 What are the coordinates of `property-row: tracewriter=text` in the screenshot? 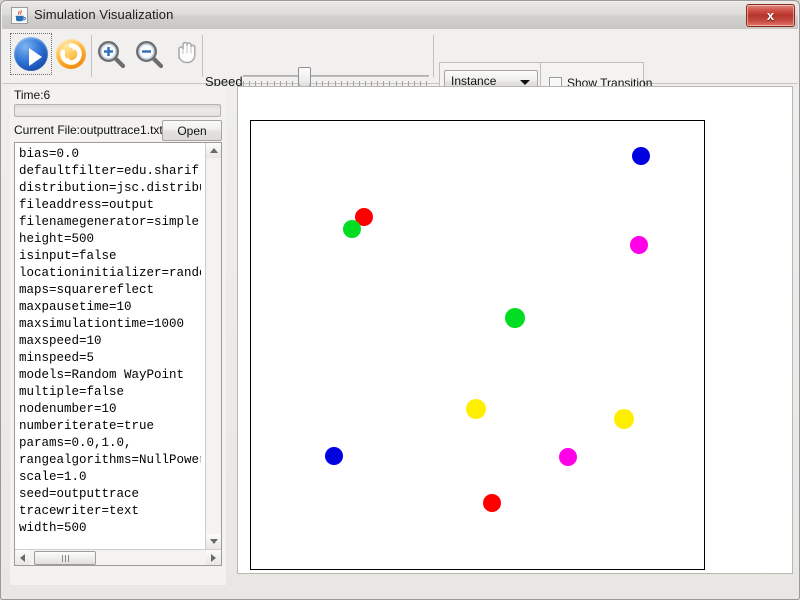 It's located at (110, 511).